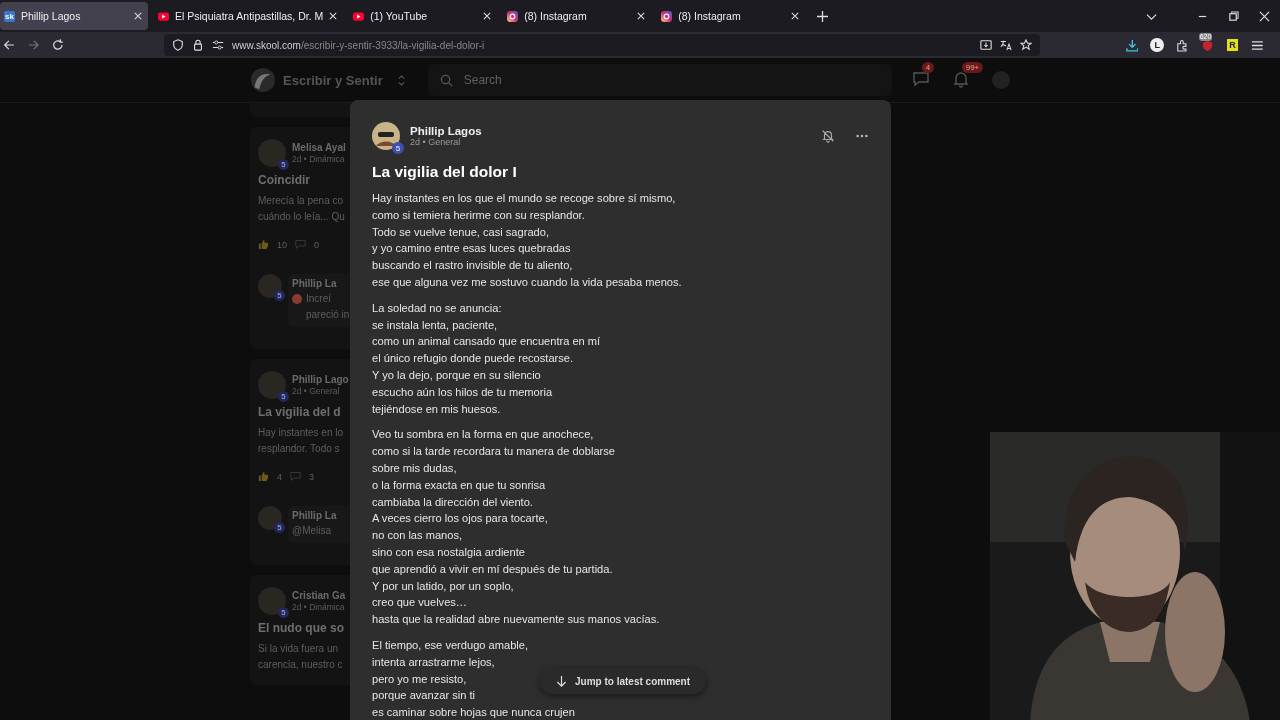 Image resolution: width=1280 pixels, height=720 pixels. Describe the element at coordinates (435, 325) in the screenshot. I see `poem-line: se instala lenta, paciente,` at that location.